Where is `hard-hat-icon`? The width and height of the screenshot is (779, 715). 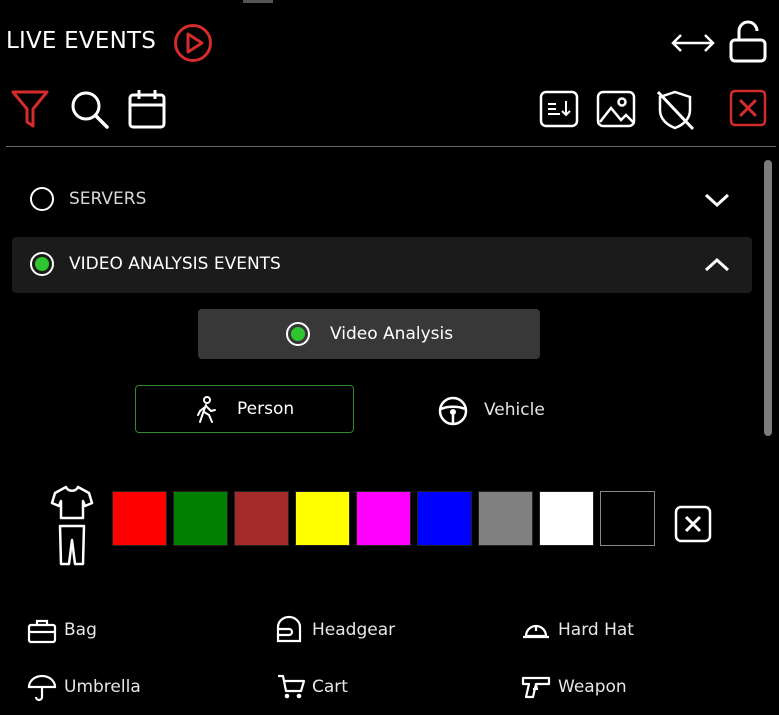 hard-hat-icon is located at coordinates (536, 630).